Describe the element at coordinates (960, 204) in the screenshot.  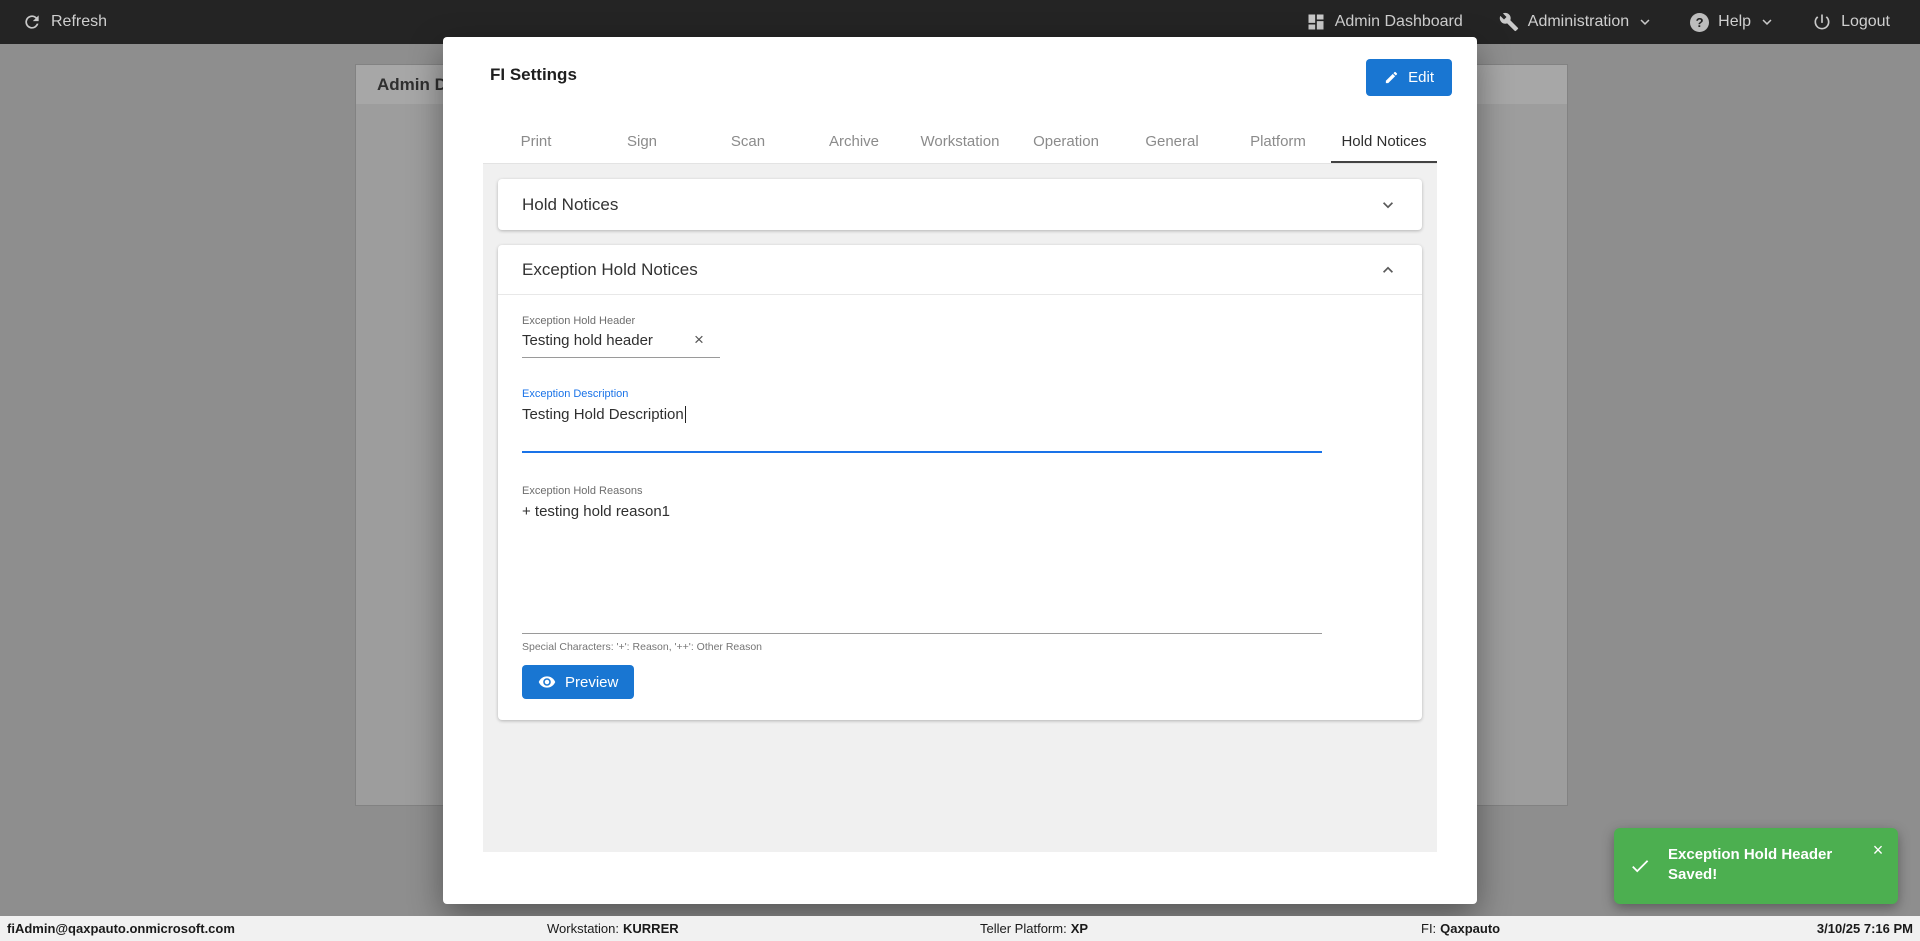
I see `hold-notices-accordion: Hold Notices` at that location.